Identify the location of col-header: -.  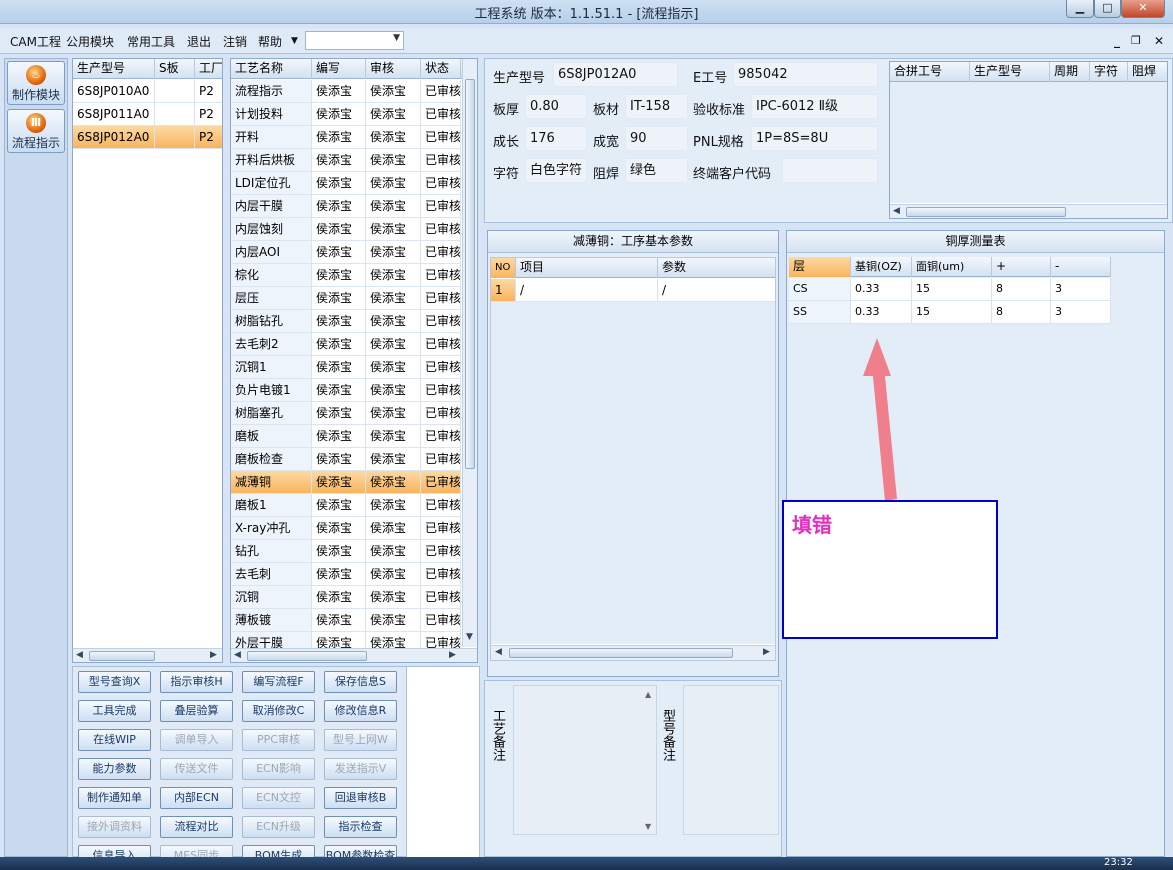
(1081, 267).